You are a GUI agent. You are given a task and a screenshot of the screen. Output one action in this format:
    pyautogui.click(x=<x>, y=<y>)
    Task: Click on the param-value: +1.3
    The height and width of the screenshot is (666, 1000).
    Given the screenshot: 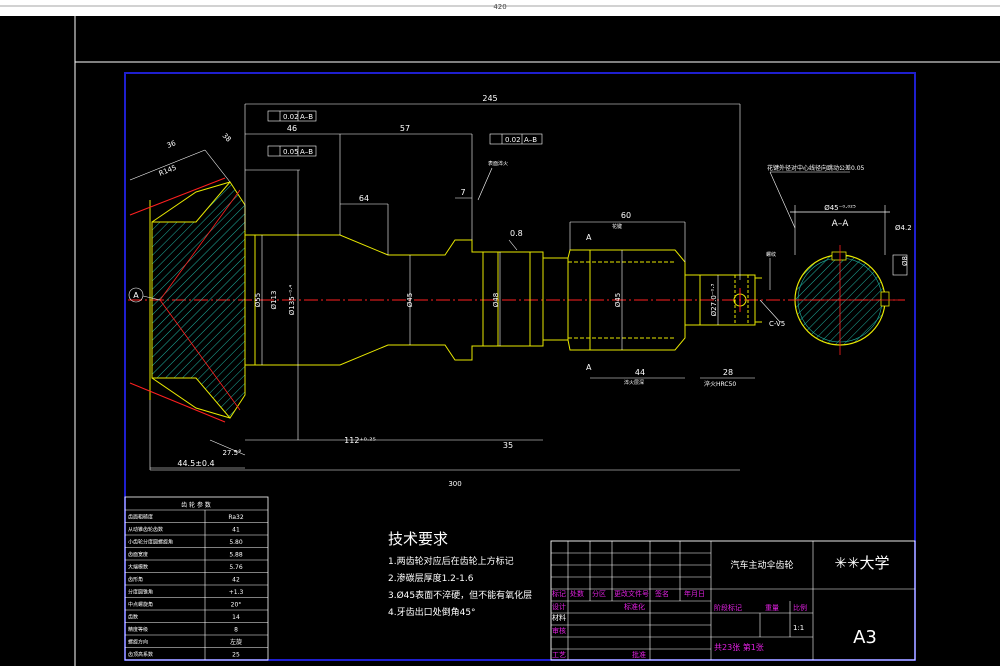 What is the action you would take?
    pyautogui.click(x=236, y=592)
    